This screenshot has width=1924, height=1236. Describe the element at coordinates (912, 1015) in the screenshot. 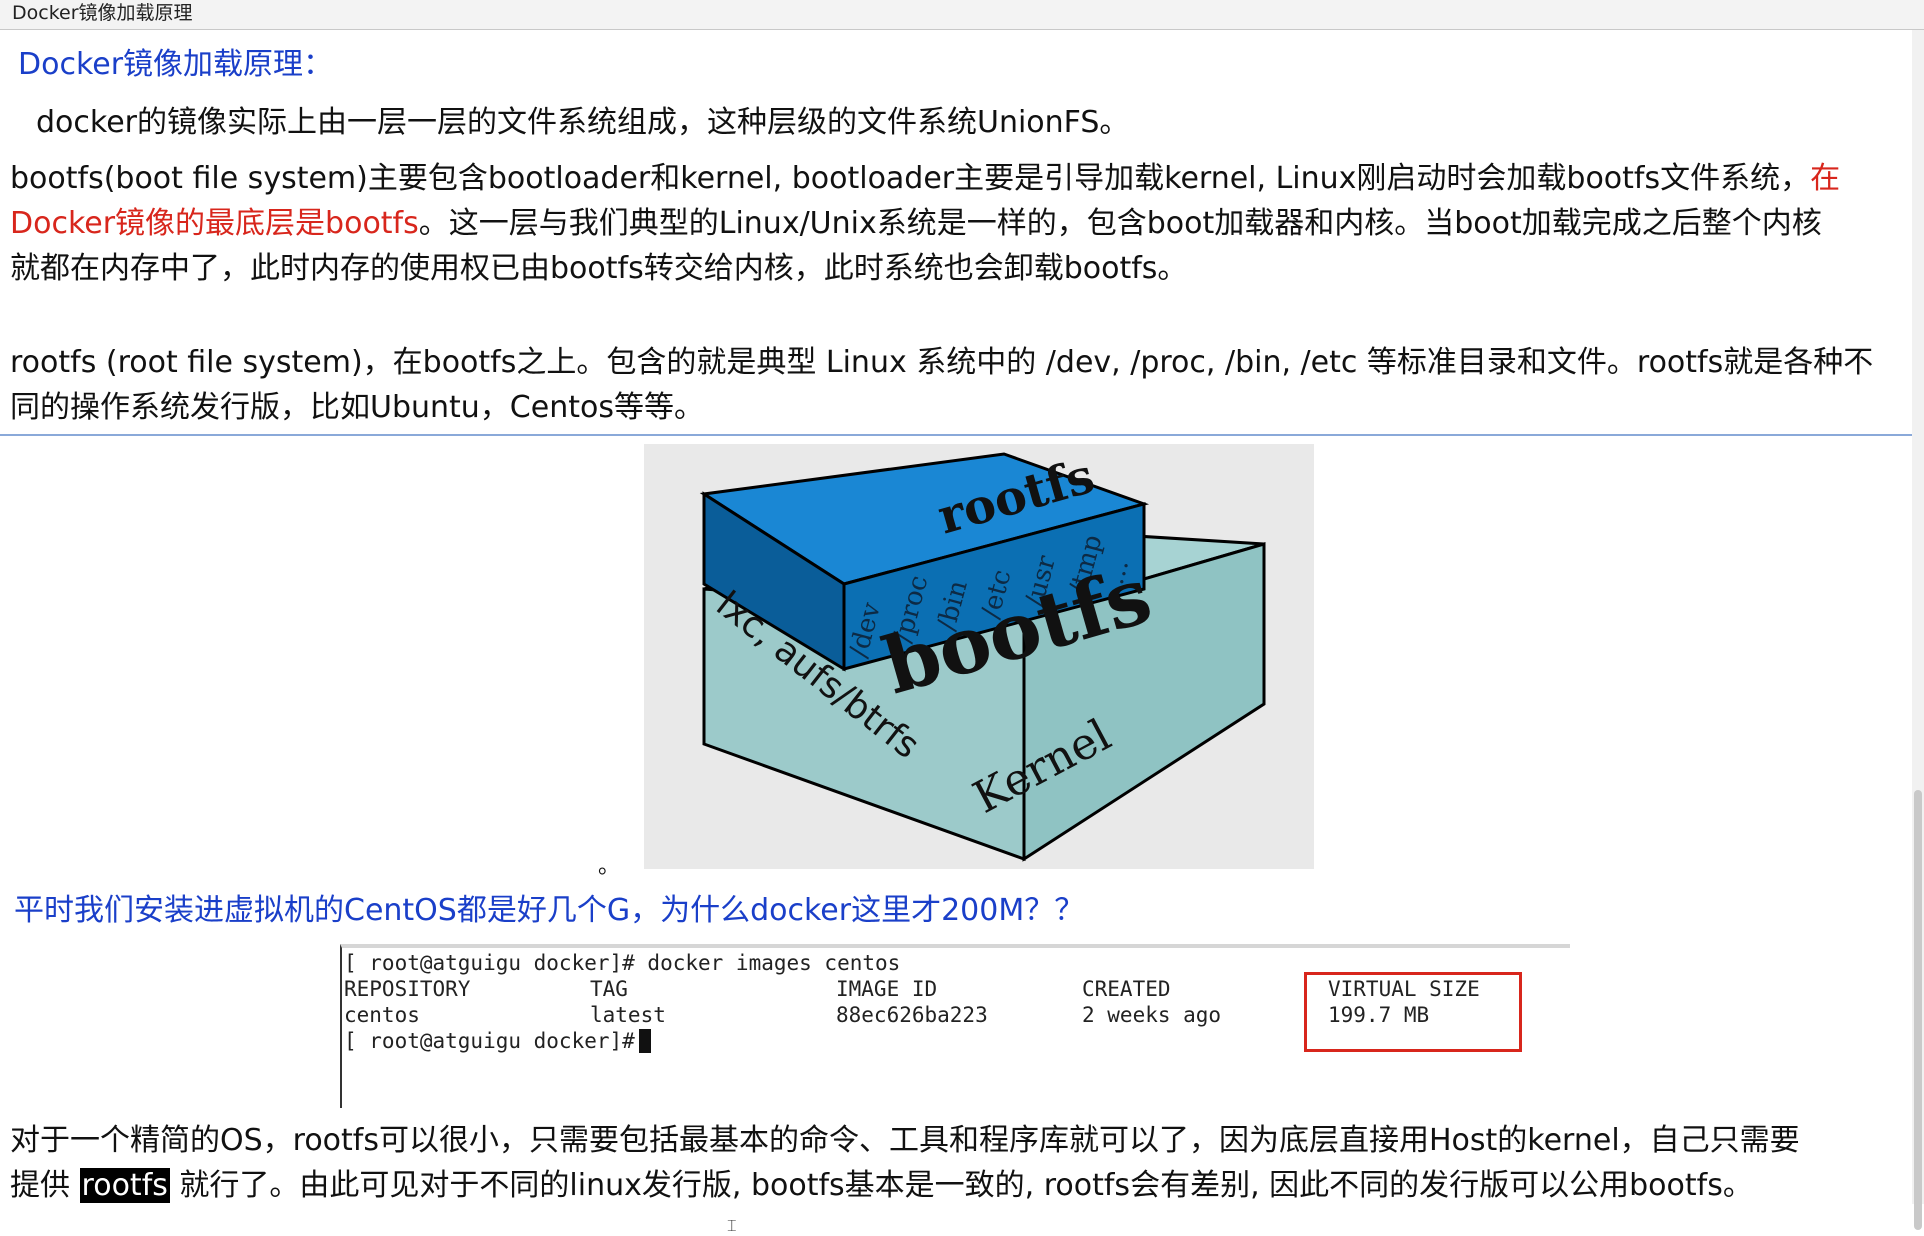

I see `cell-image-id: 88ec626ba223` at that location.